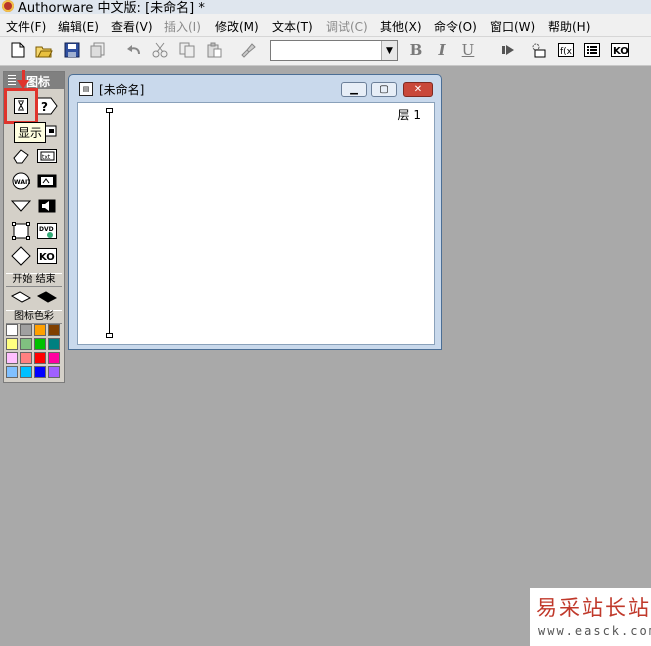  Describe the element at coordinates (416, 50) in the screenshot. I see `bold-button: B` at that location.